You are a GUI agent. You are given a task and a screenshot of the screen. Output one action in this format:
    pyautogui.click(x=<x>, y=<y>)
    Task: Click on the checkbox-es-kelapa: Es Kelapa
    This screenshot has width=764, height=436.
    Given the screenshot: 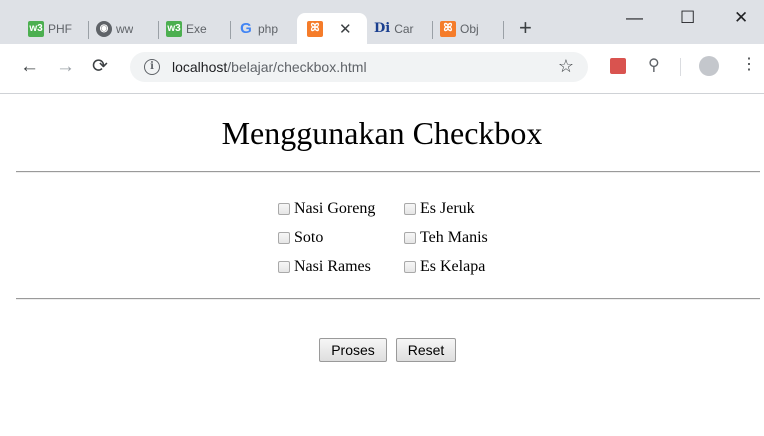 What is the action you would take?
    pyautogui.click(x=444, y=267)
    